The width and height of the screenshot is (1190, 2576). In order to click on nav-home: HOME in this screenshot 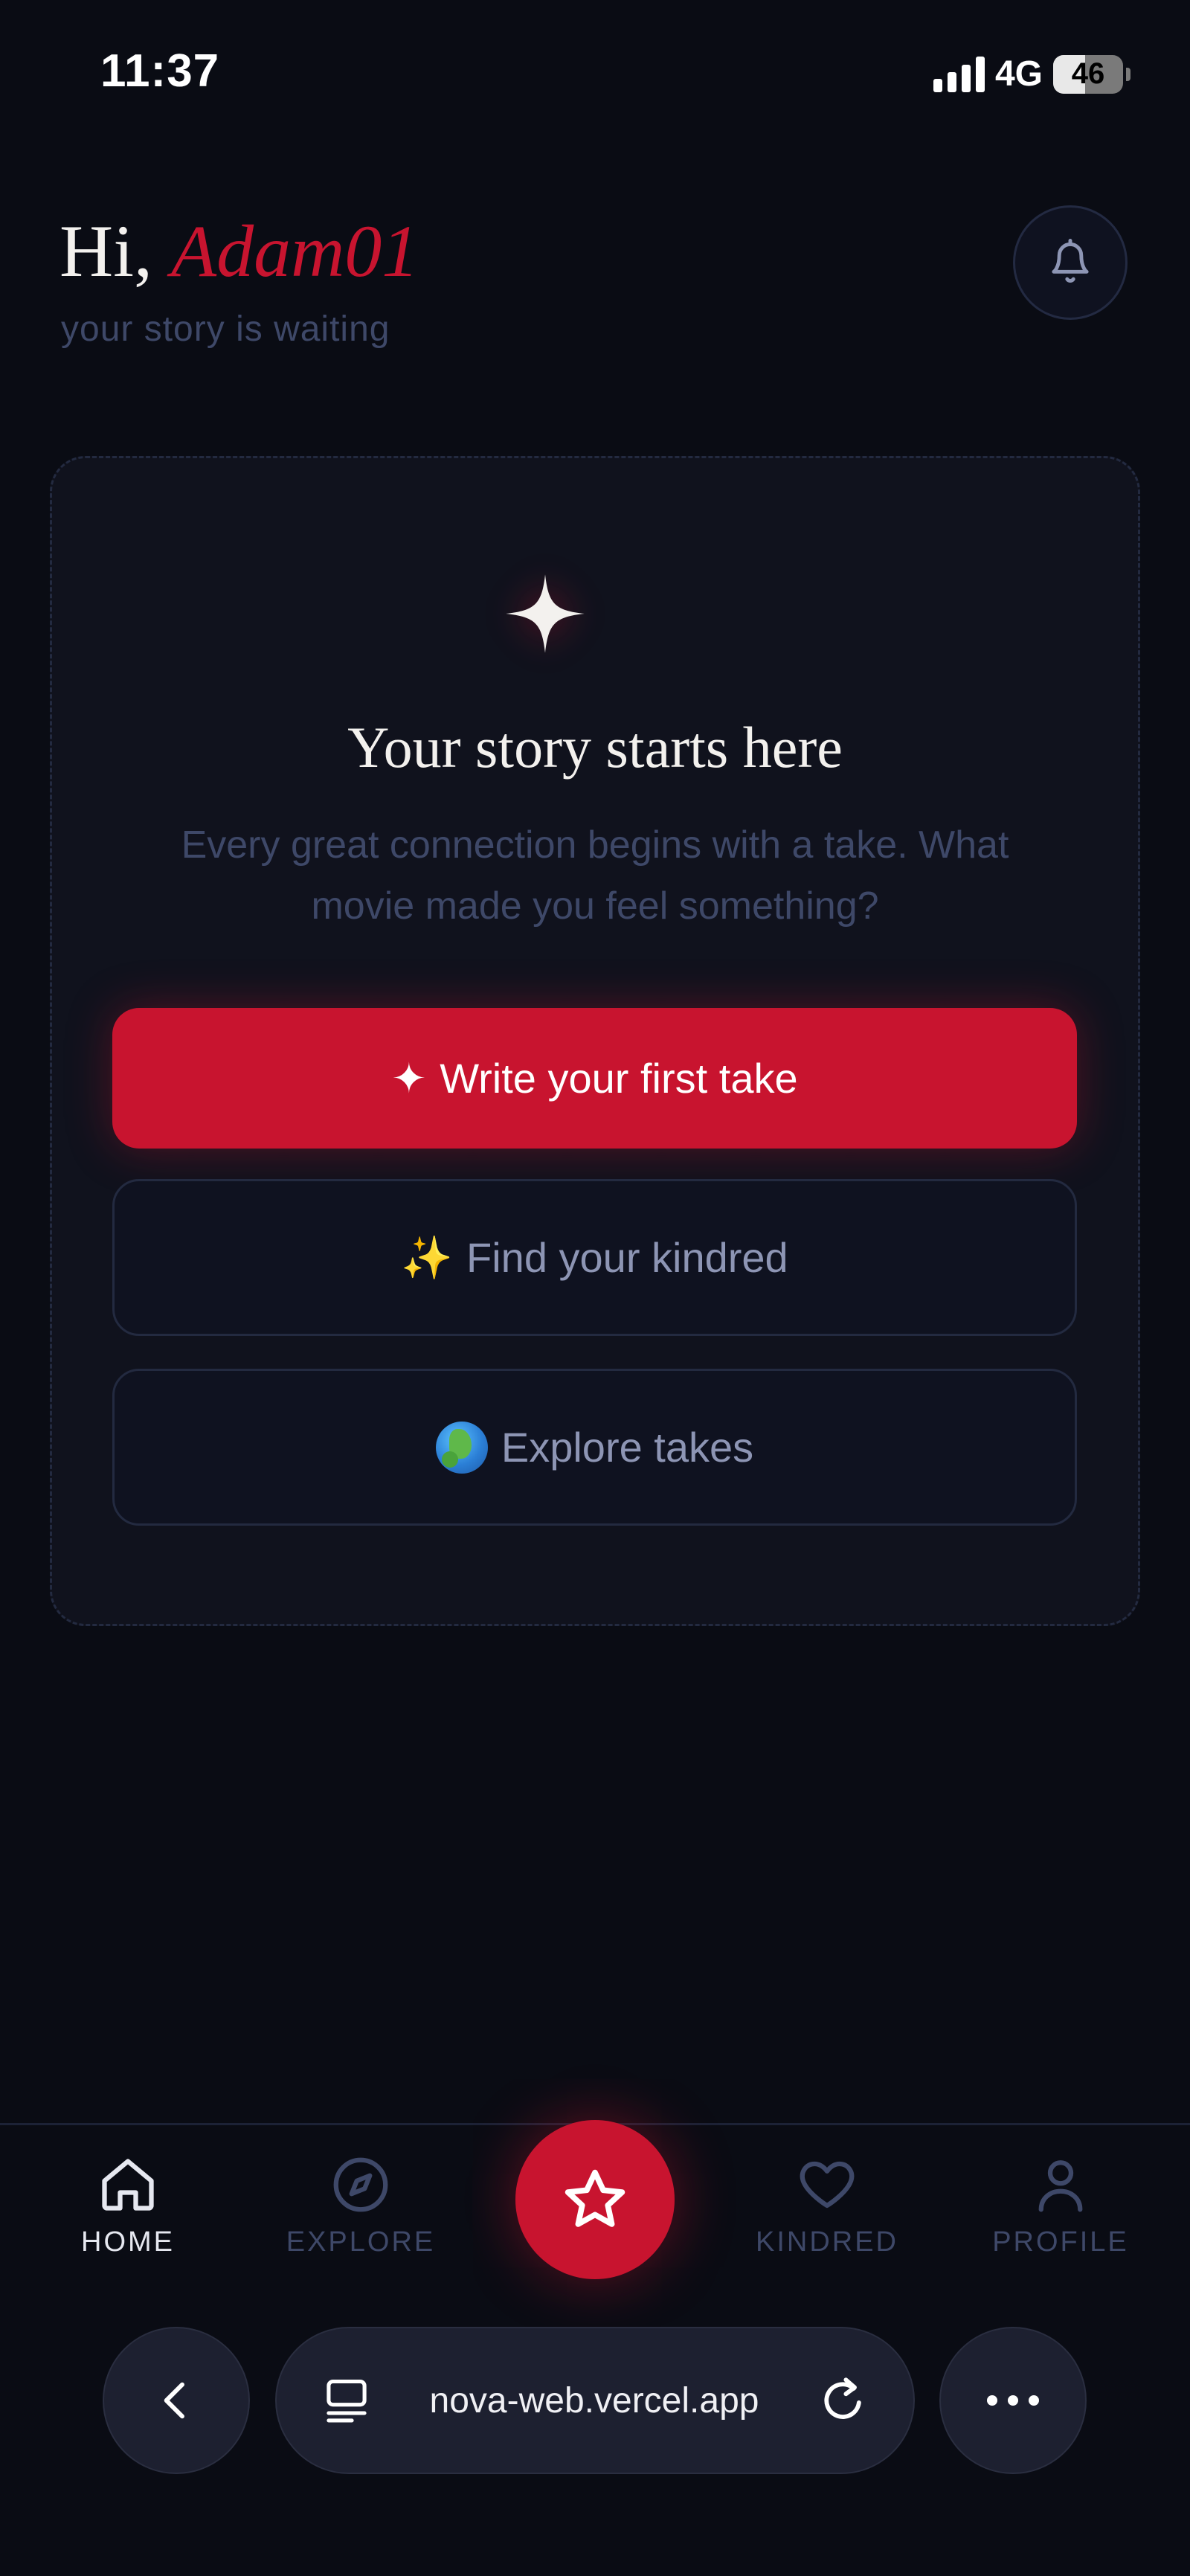, I will do `click(128, 2205)`.